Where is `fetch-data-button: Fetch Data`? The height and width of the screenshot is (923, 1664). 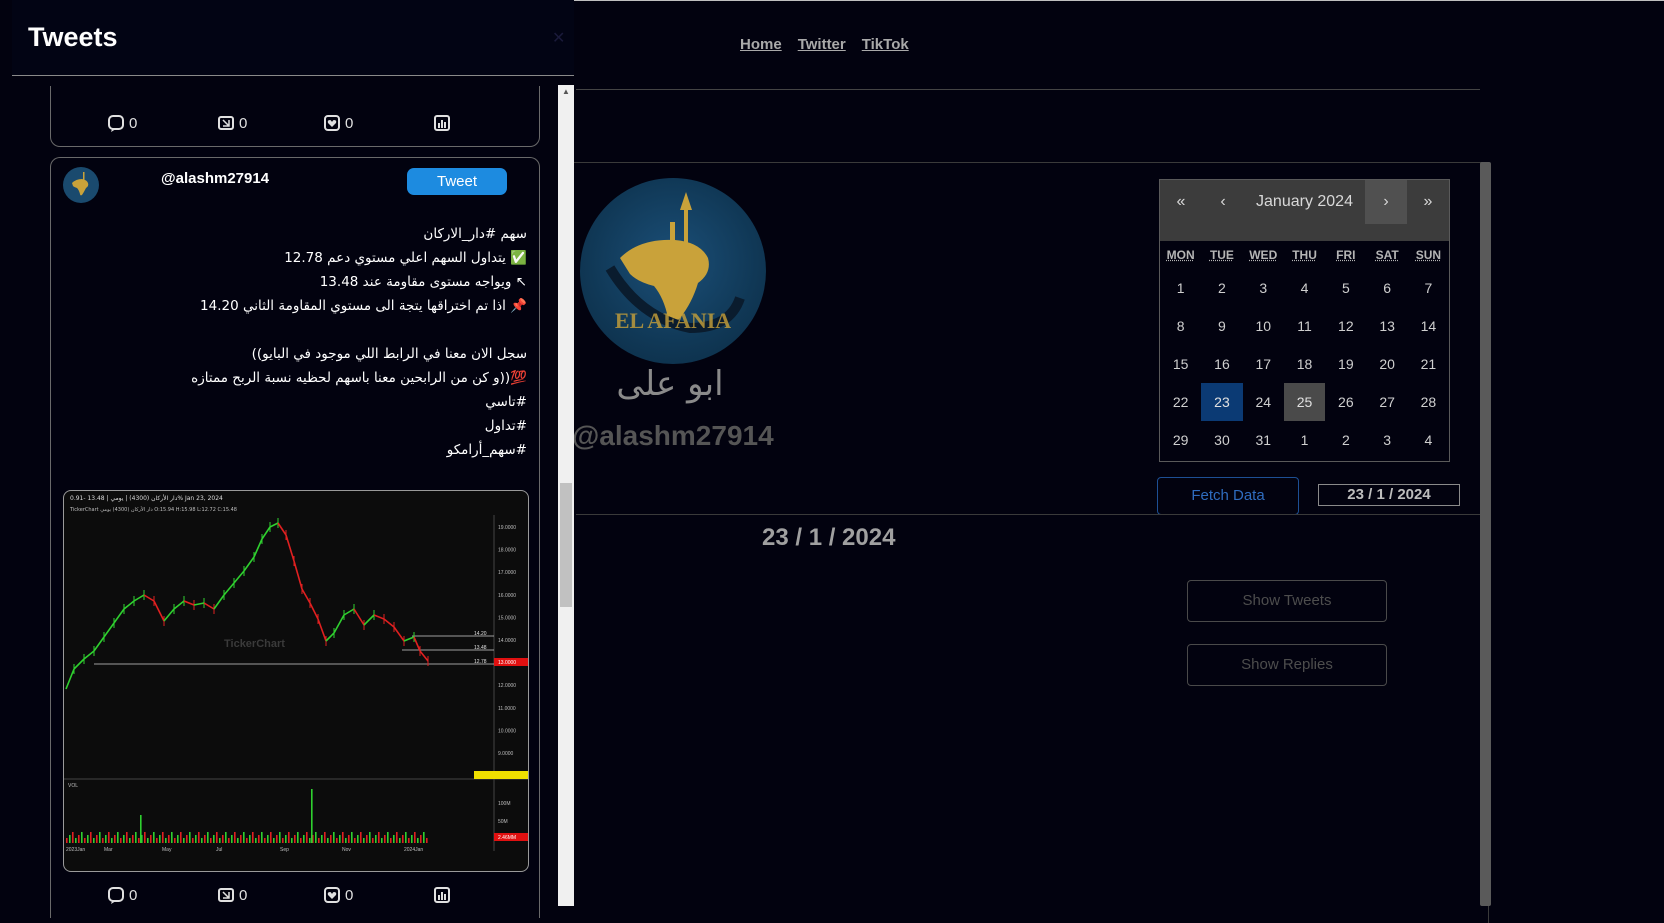 fetch-data-button: Fetch Data is located at coordinates (1228, 496).